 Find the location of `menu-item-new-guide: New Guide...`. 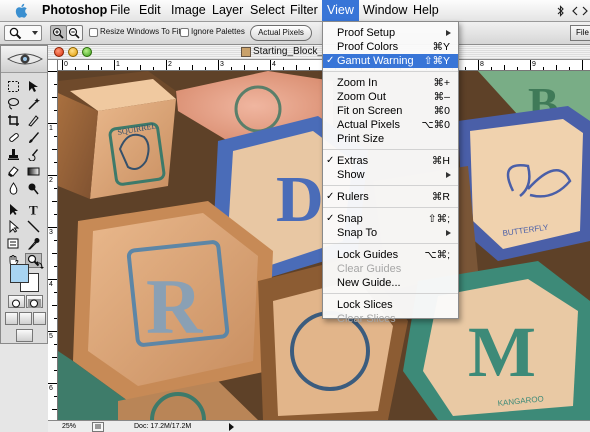

menu-item-new-guide: New Guide... is located at coordinates (390, 283).